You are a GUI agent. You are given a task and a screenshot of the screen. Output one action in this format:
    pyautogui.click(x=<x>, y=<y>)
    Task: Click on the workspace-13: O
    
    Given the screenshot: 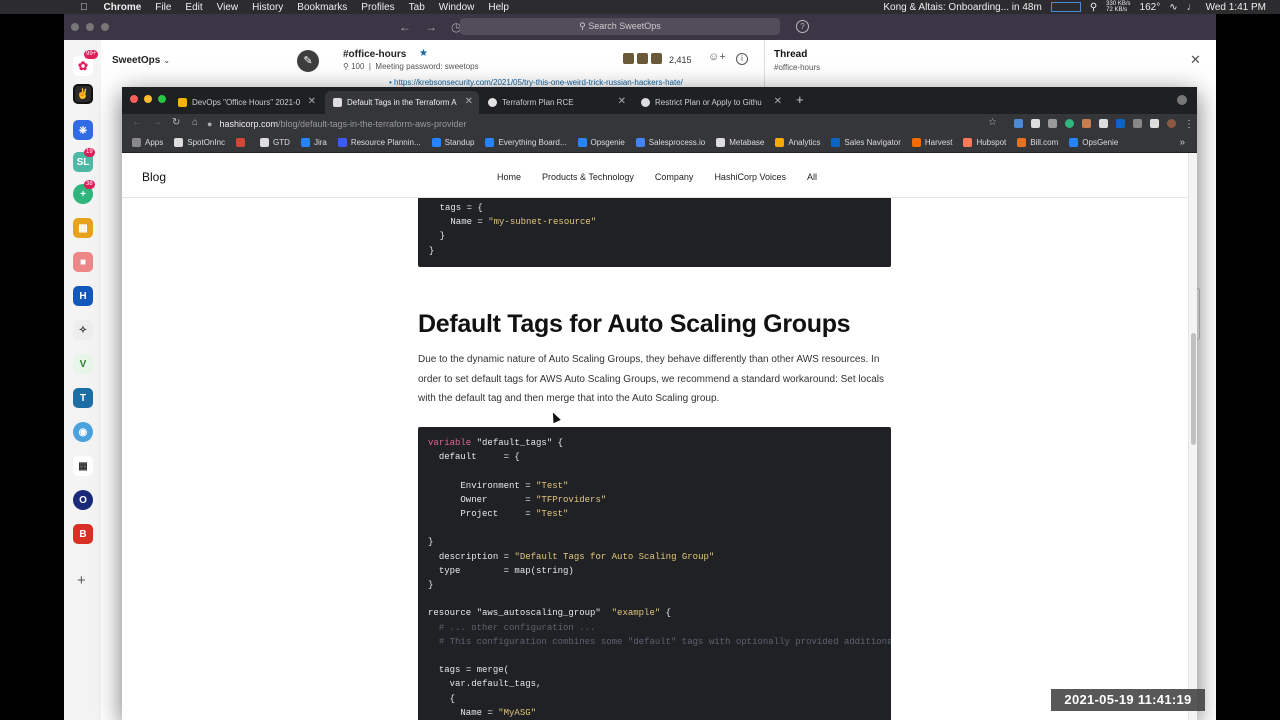 What is the action you would take?
    pyautogui.click(x=83, y=500)
    